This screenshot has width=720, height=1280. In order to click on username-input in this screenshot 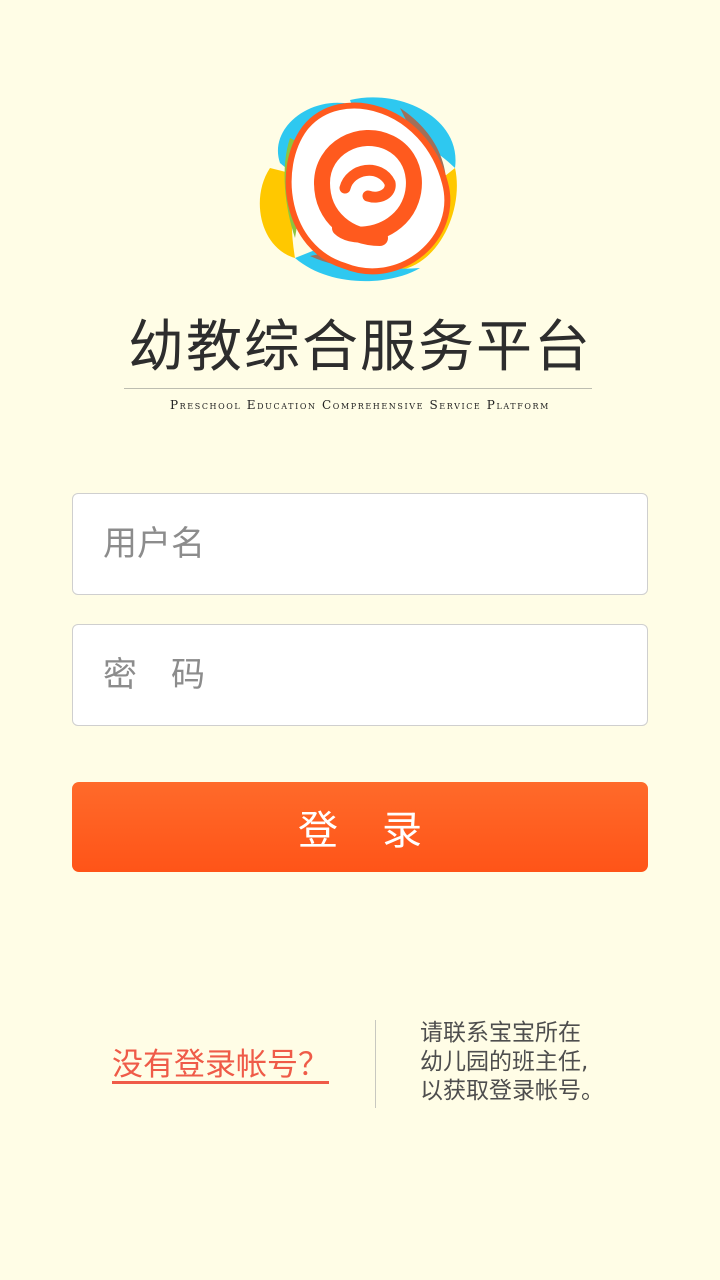, I will do `click(360, 544)`.